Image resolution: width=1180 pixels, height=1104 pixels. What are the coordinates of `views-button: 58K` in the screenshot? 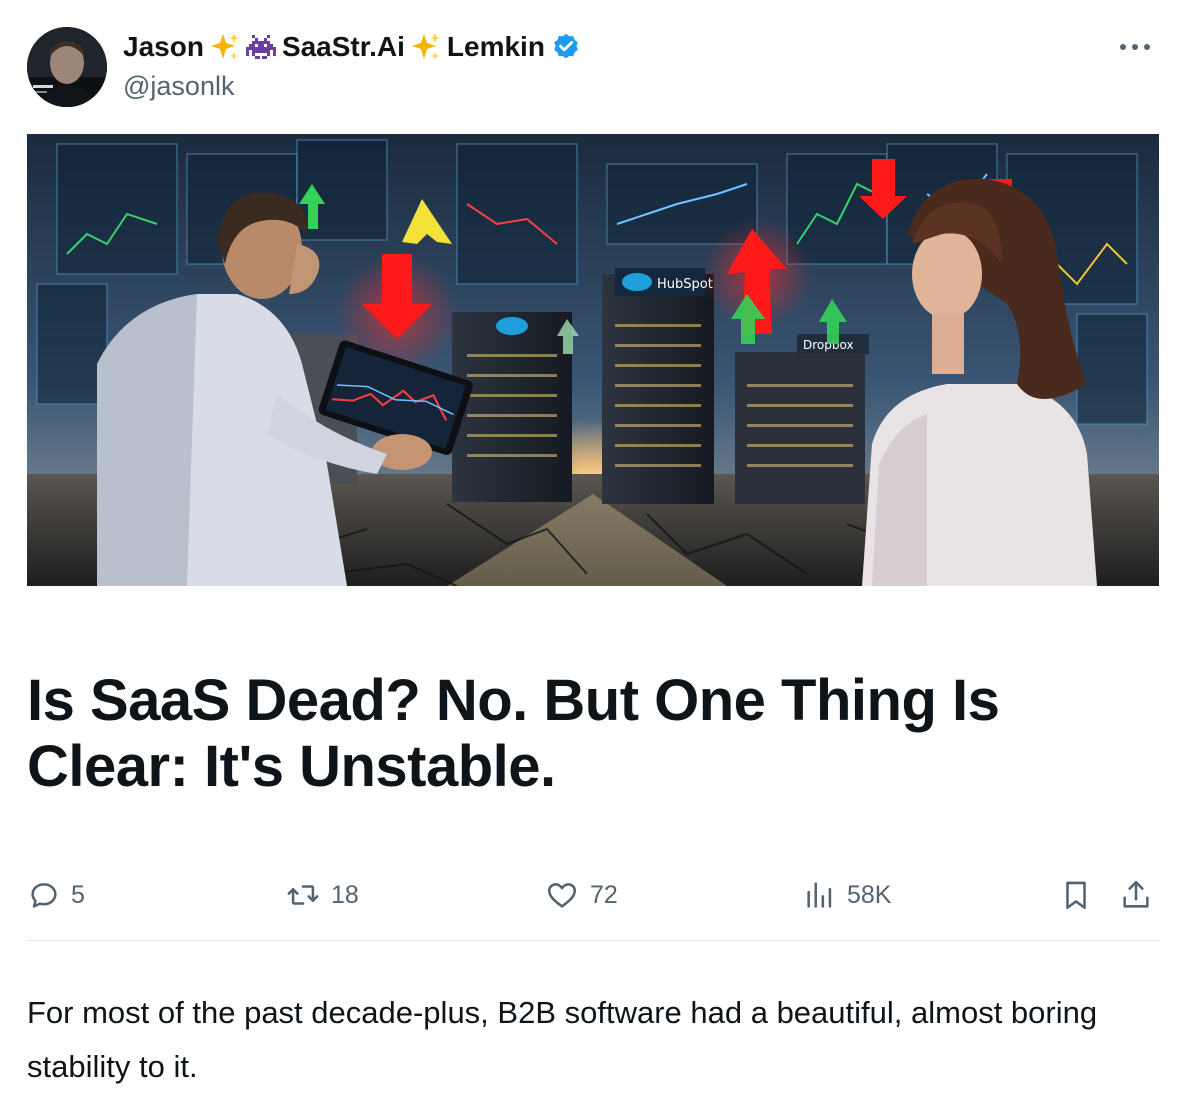 It's located at (847, 895).